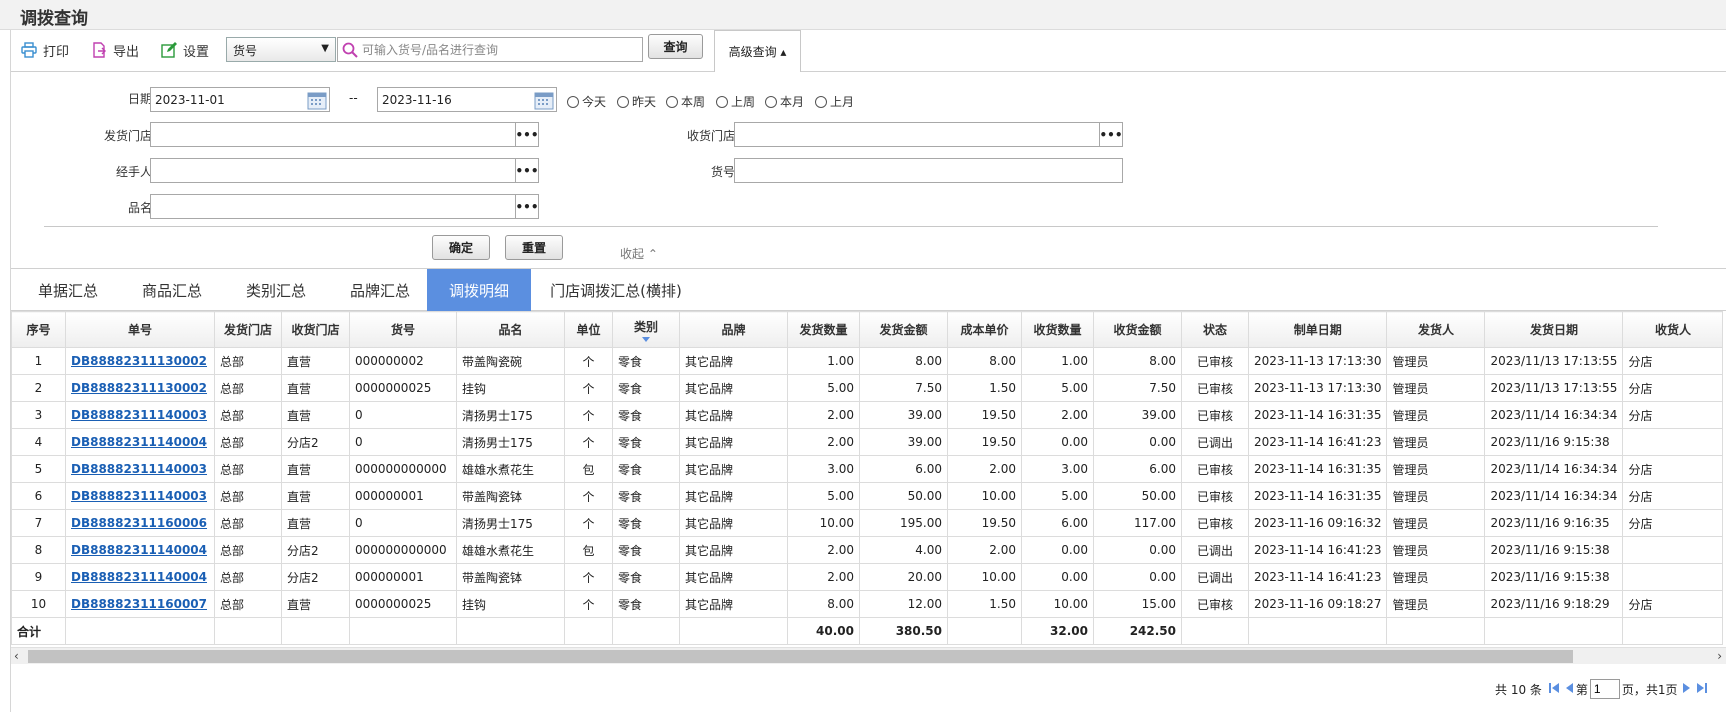 The width and height of the screenshot is (1726, 712). Describe the element at coordinates (240, 99) in the screenshot. I see `date-from-input: 2023-11-01` at that location.